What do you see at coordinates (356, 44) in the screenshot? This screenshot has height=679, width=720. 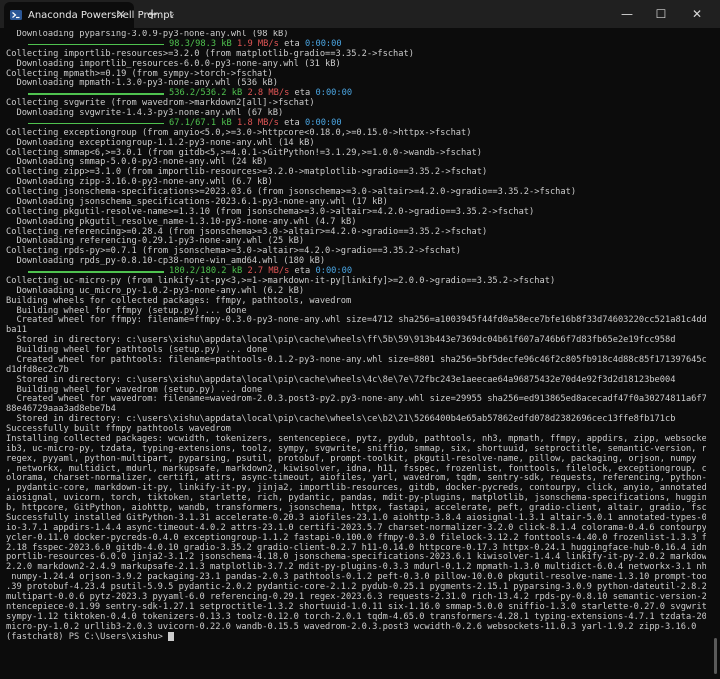 I see `progress-row: 98.3/98.3 kB 1.9 MB/s eta 0:00:00` at bounding box center [356, 44].